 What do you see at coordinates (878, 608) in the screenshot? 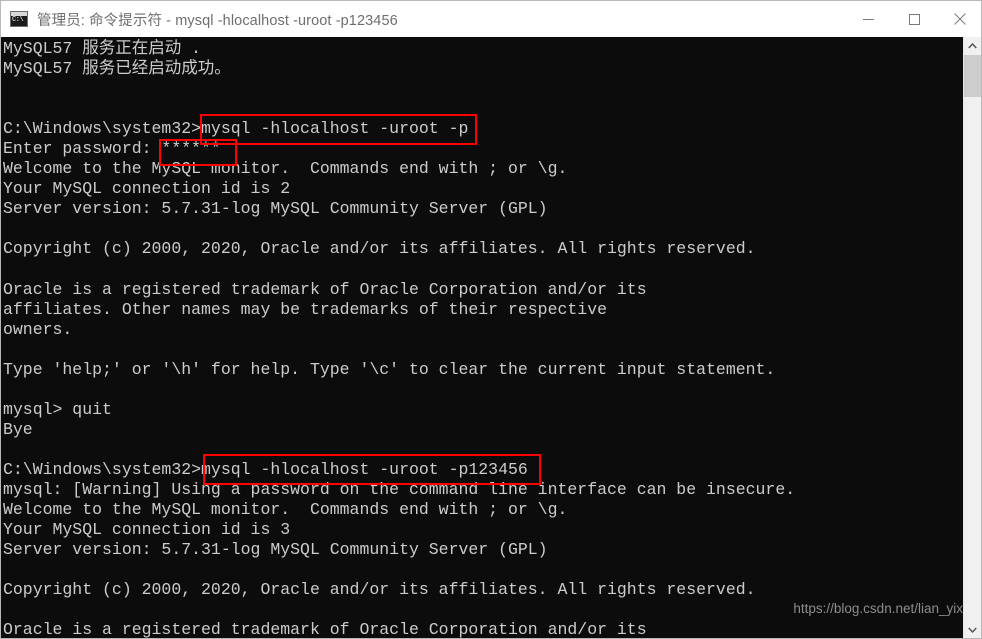
I see `watermark-url: https://blog.csdn.net/lian_yix` at bounding box center [878, 608].